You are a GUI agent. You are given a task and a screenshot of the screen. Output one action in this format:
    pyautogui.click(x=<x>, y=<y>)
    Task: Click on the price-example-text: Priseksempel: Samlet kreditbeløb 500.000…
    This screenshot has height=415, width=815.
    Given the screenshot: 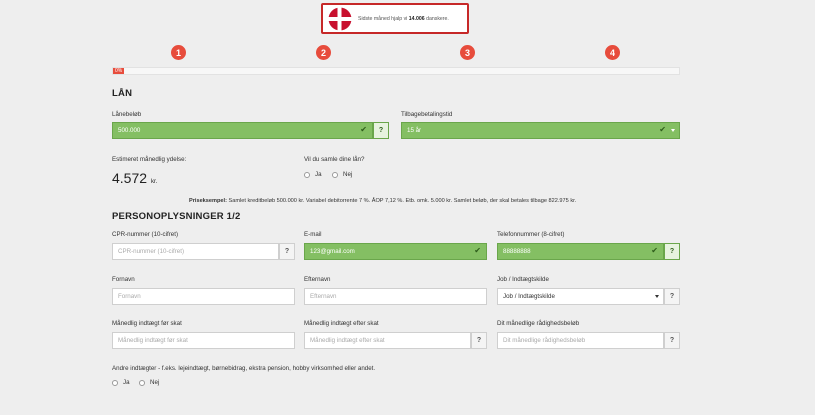 What is the action you would take?
    pyautogui.click(x=383, y=201)
    